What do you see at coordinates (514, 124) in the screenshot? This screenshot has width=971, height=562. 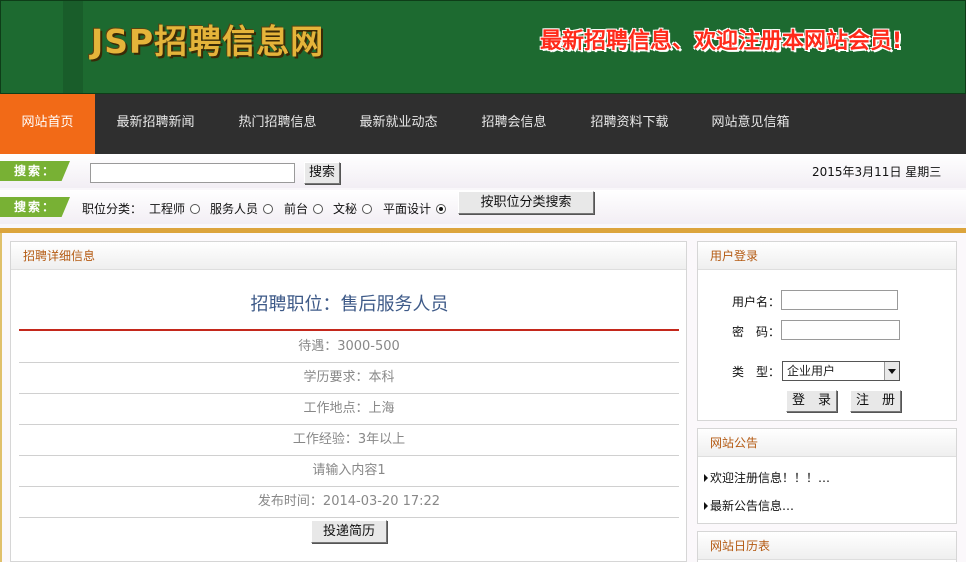 I see `nav-item-job-fairs: 招聘会信息` at bounding box center [514, 124].